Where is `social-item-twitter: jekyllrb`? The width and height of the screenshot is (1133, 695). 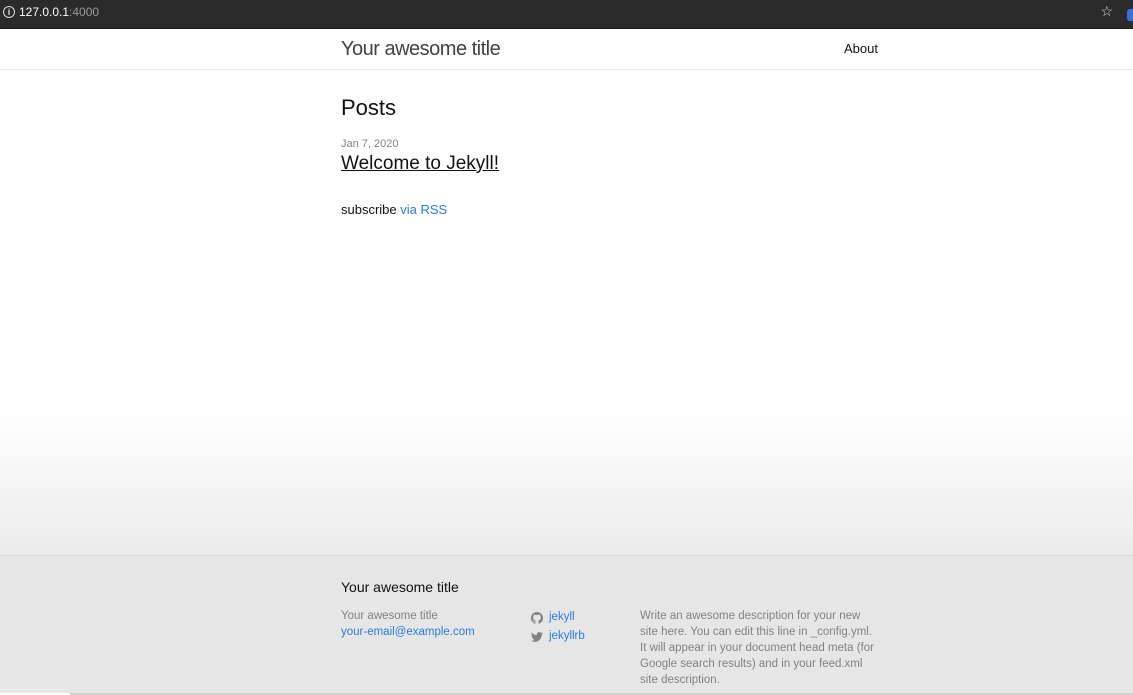
social-item-twitter: jekyllrb is located at coordinates (558, 636).